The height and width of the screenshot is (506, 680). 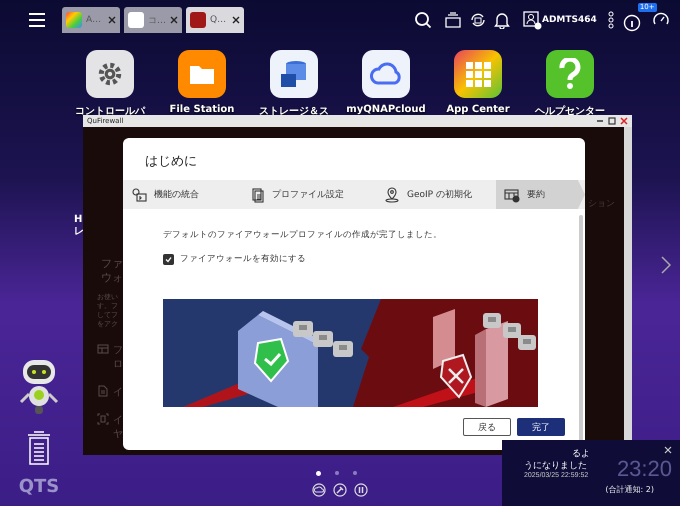 I want to click on wizard-step: 機能の統合, so click(x=182, y=194).